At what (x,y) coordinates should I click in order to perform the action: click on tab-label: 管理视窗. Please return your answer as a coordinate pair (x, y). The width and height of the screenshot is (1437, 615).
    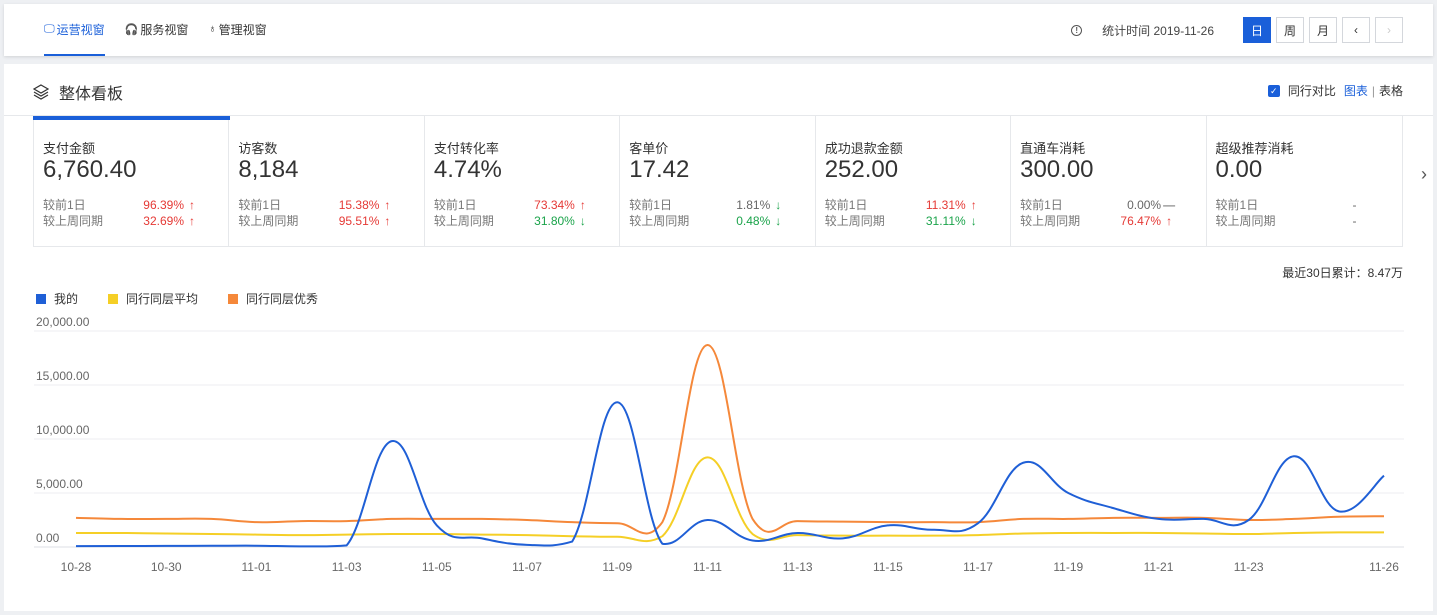
    Looking at the image, I should click on (242, 29).